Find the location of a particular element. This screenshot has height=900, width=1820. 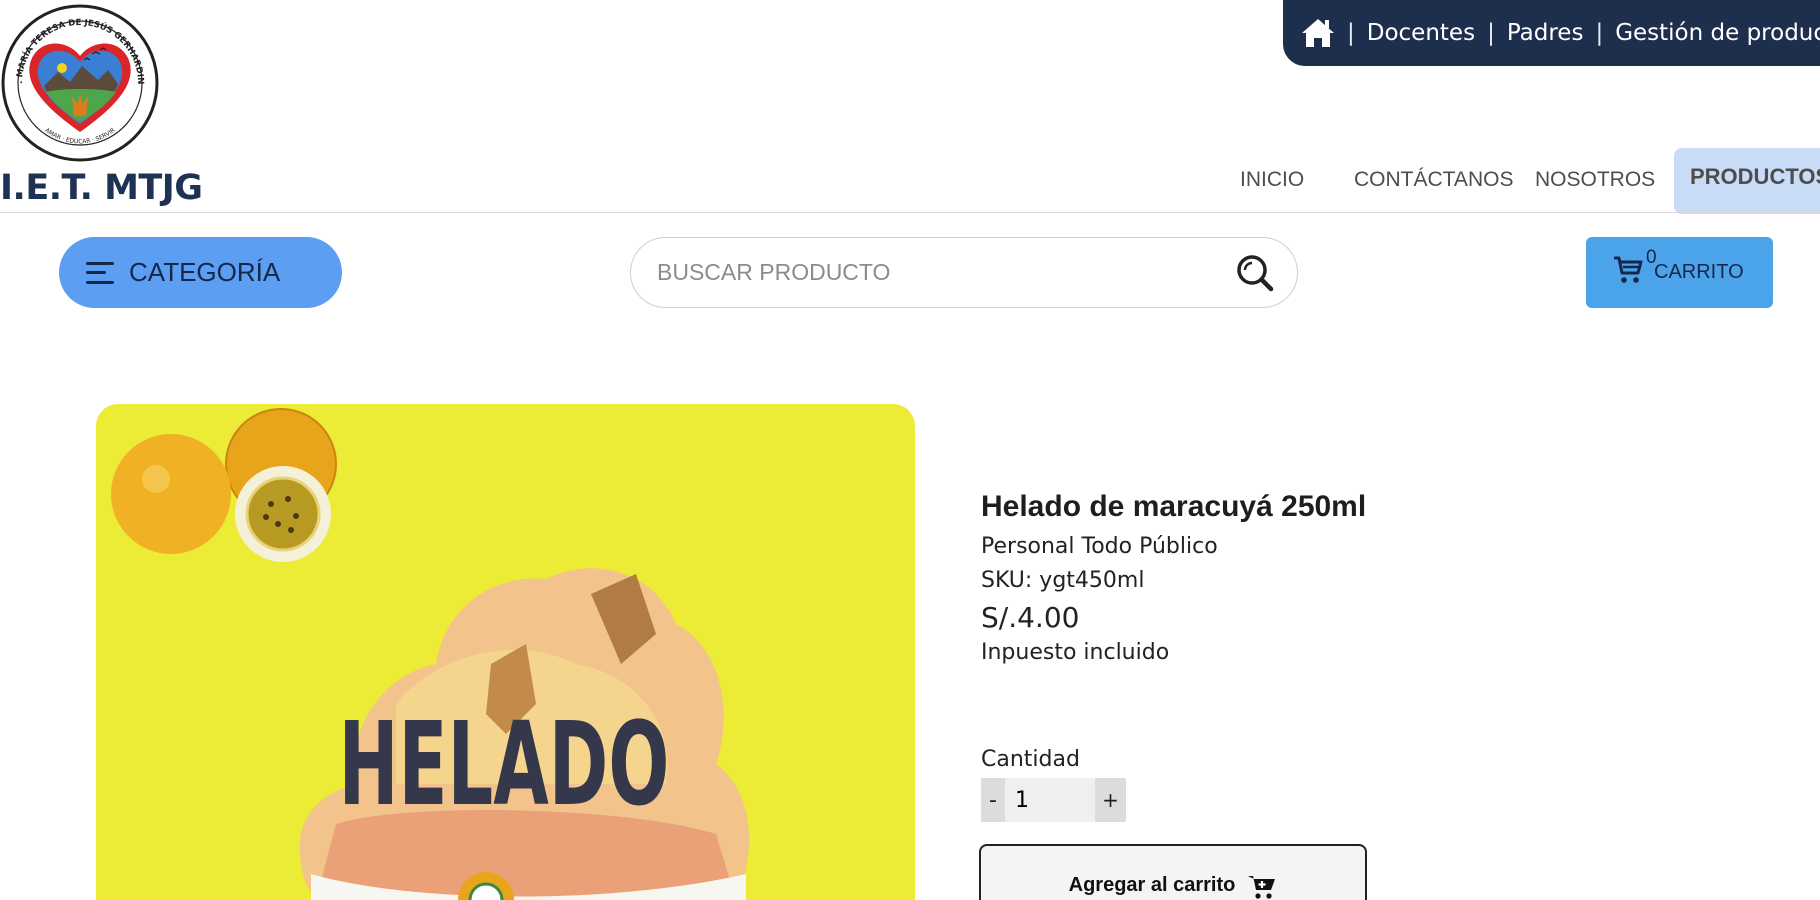

link-gestion-productos: Gestión de productos is located at coordinates (1717, 33).